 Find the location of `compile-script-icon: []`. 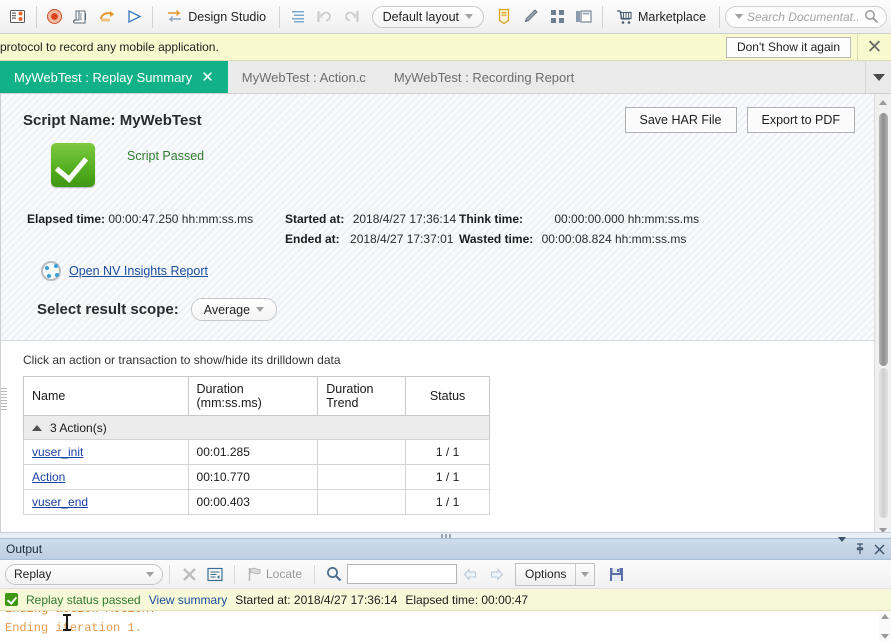

compile-script-icon: [] is located at coordinates (81, 17).